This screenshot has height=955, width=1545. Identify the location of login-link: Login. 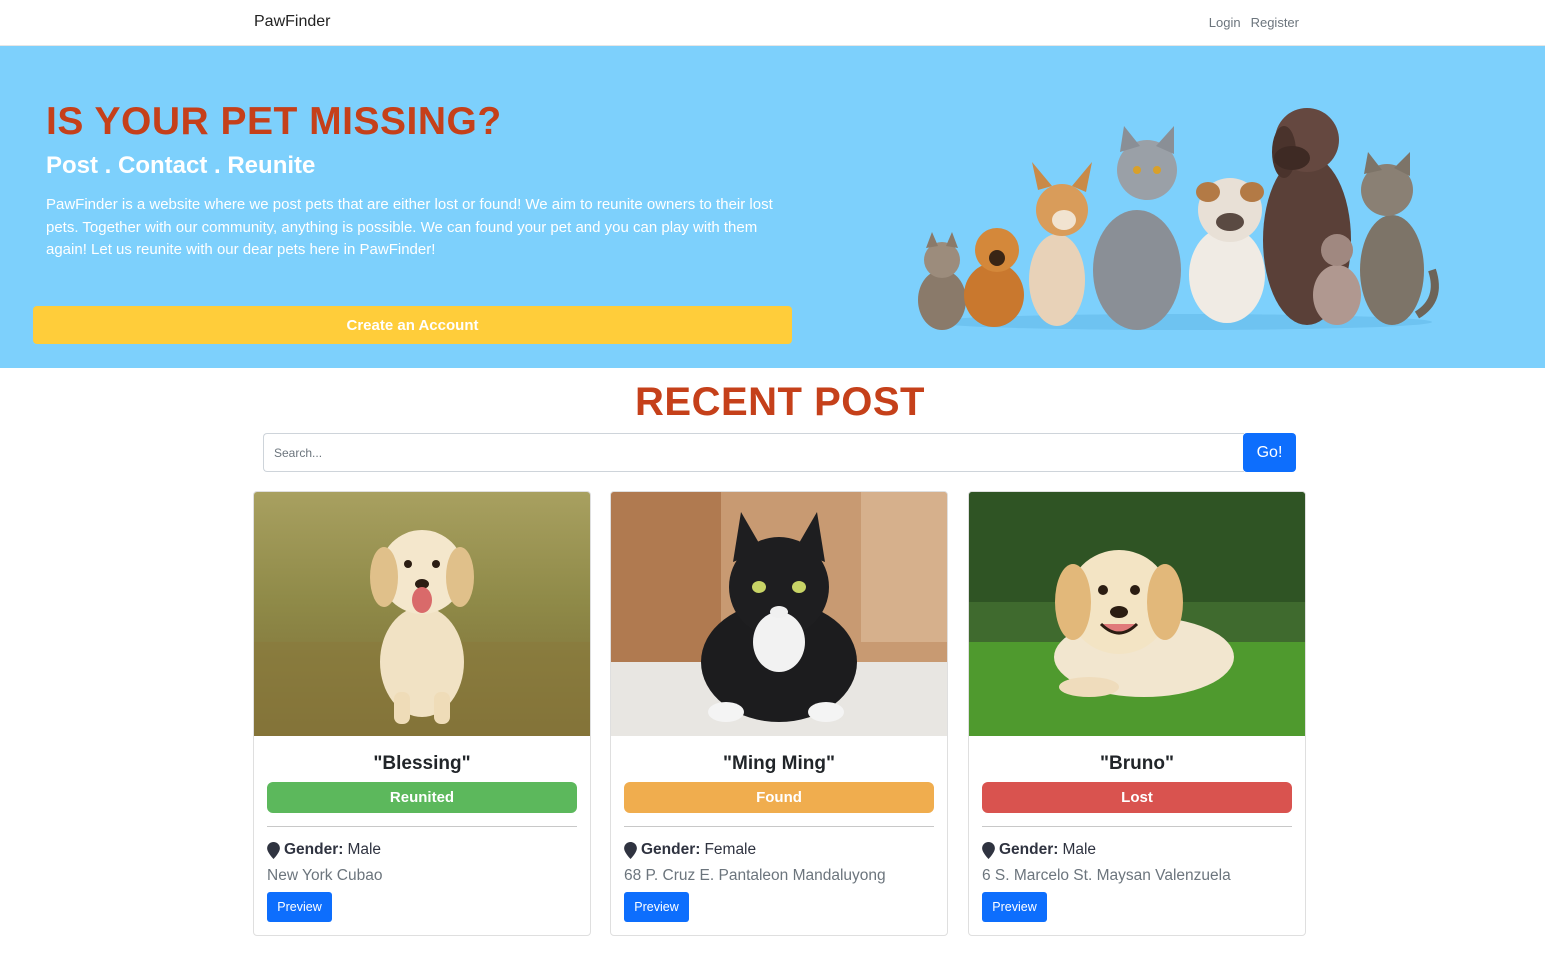
(1225, 22).